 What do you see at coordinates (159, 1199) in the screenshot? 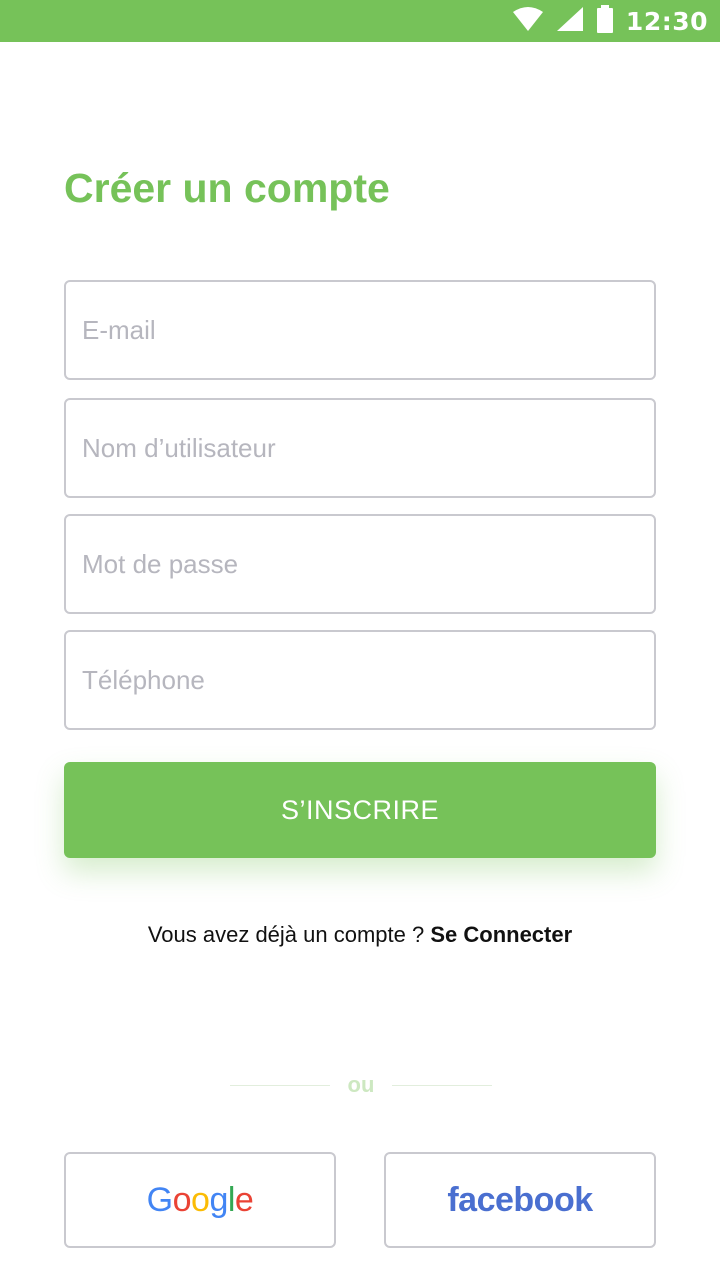
I see `google-logo-letter: G` at bounding box center [159, 1199].